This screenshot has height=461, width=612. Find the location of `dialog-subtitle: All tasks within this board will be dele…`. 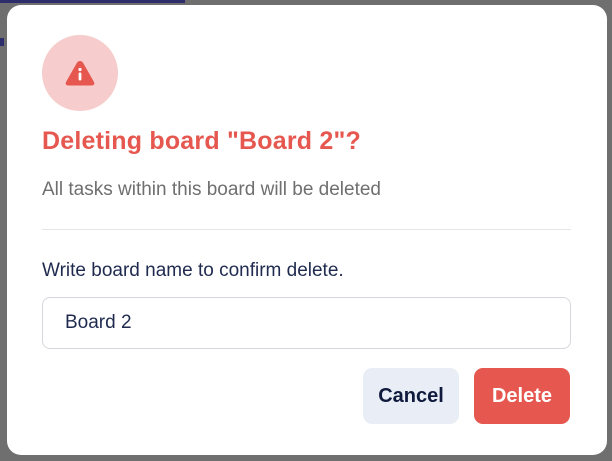

dialog-subtitle: All tasks within this board will be dele… is located at coordinates (212, 189).